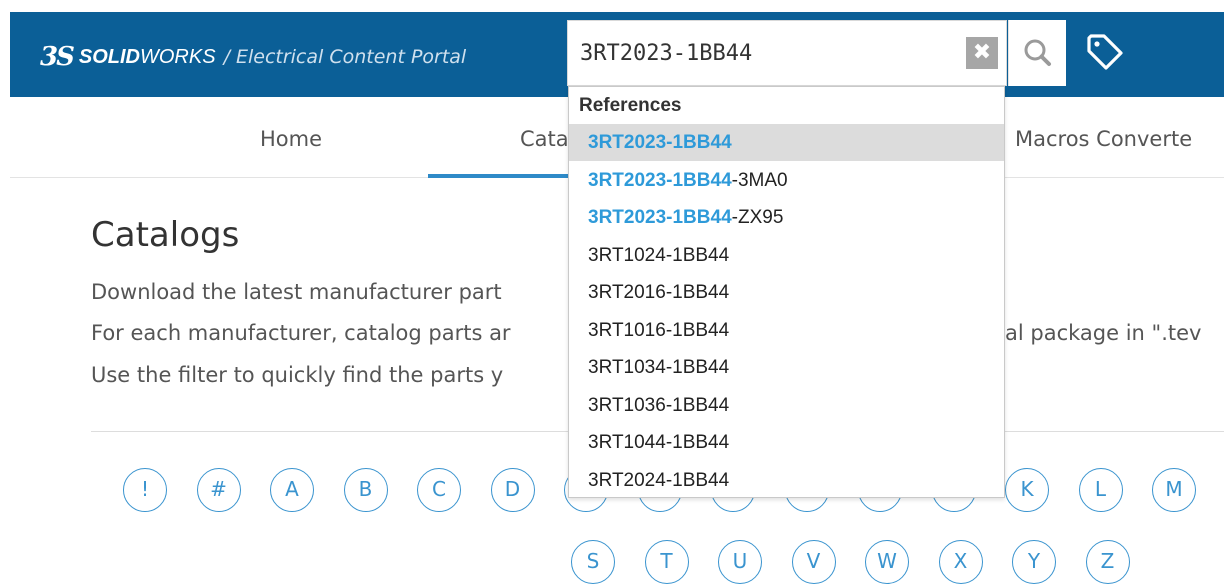 Image resolution: width=1224 pixels, height=585 pixels. Describe the element at coordinates (1034, 562) in the screenshot. I see `letter-filter-Y: Y` at that location.